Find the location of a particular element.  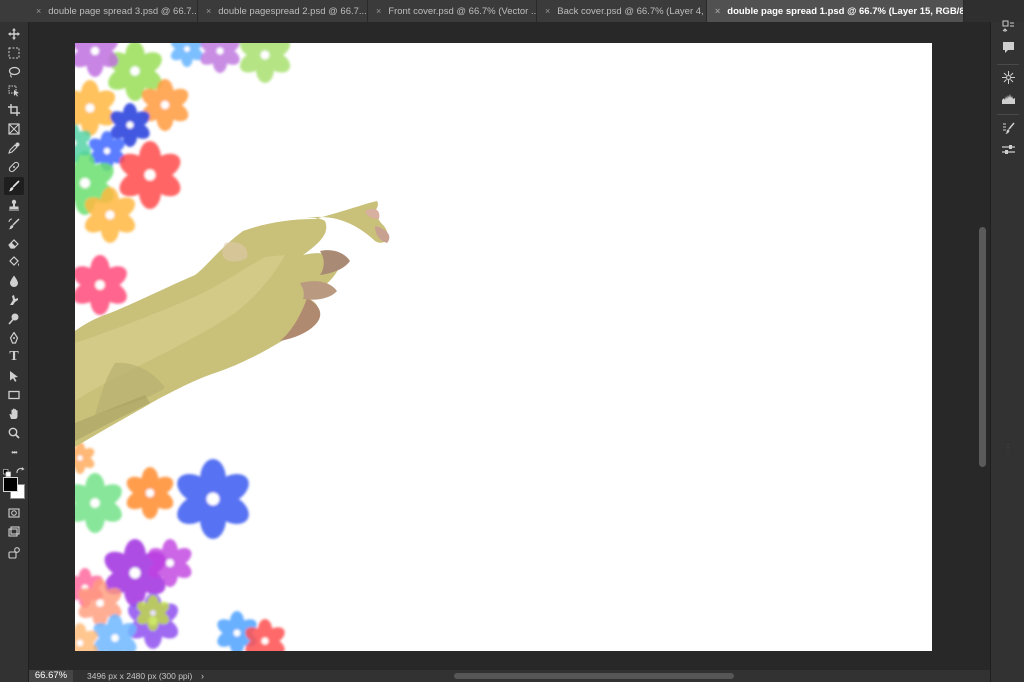

path-select-tool is located at coordinates (14, 376).